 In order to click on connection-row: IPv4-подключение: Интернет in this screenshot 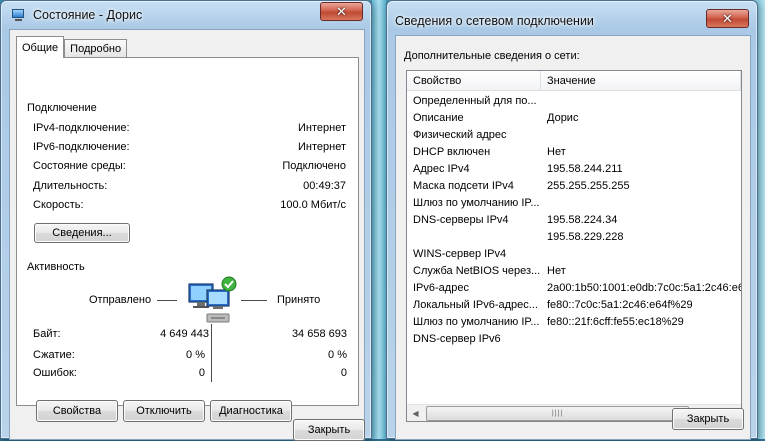, I will do `click(189, 129)`.